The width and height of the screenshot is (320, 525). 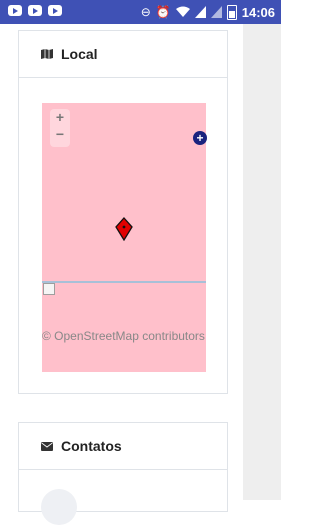 What do you see at coordinates (123, 54) in the screenshot?
I see `local-card-header: Local` at bounding box center [123, 54].